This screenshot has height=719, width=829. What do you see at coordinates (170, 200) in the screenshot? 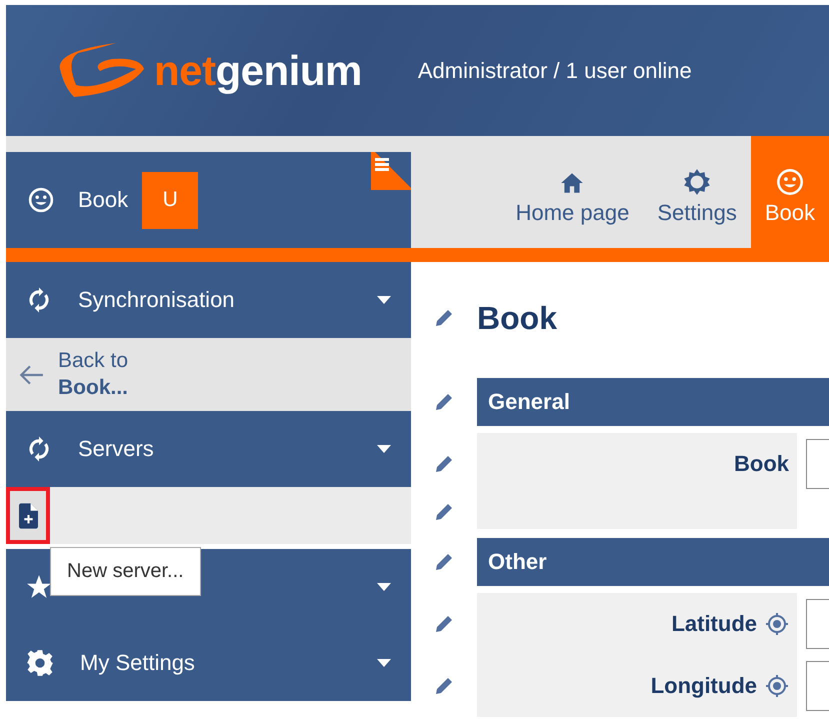
I see `user-badge: U` at bounding box center [170, 200].